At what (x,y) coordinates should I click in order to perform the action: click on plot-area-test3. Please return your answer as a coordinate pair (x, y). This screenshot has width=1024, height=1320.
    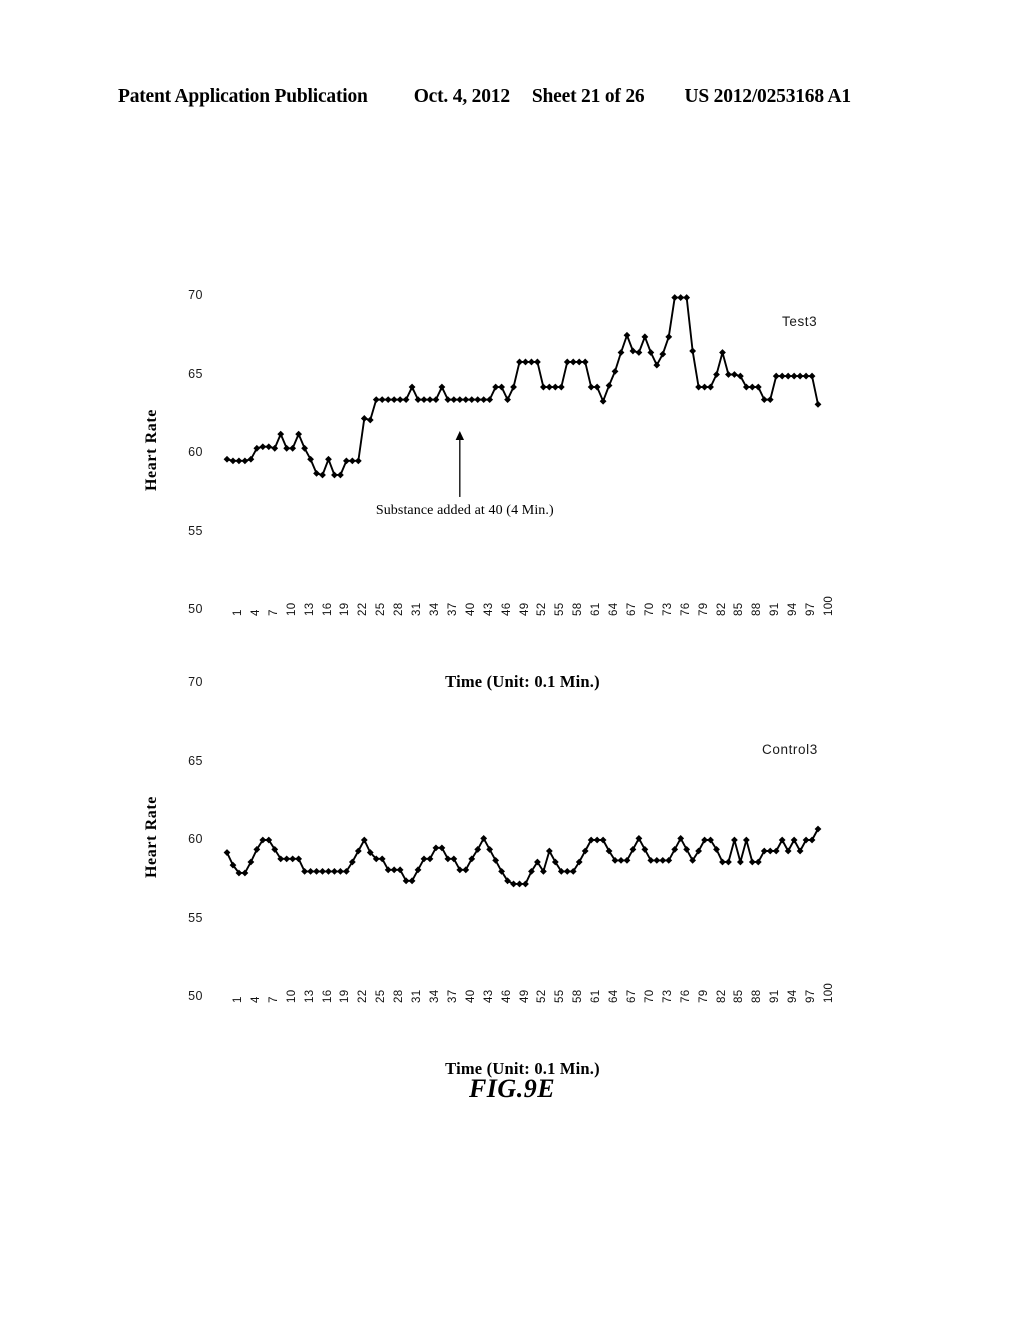
    Looking at the image, I should click on (522, 395).